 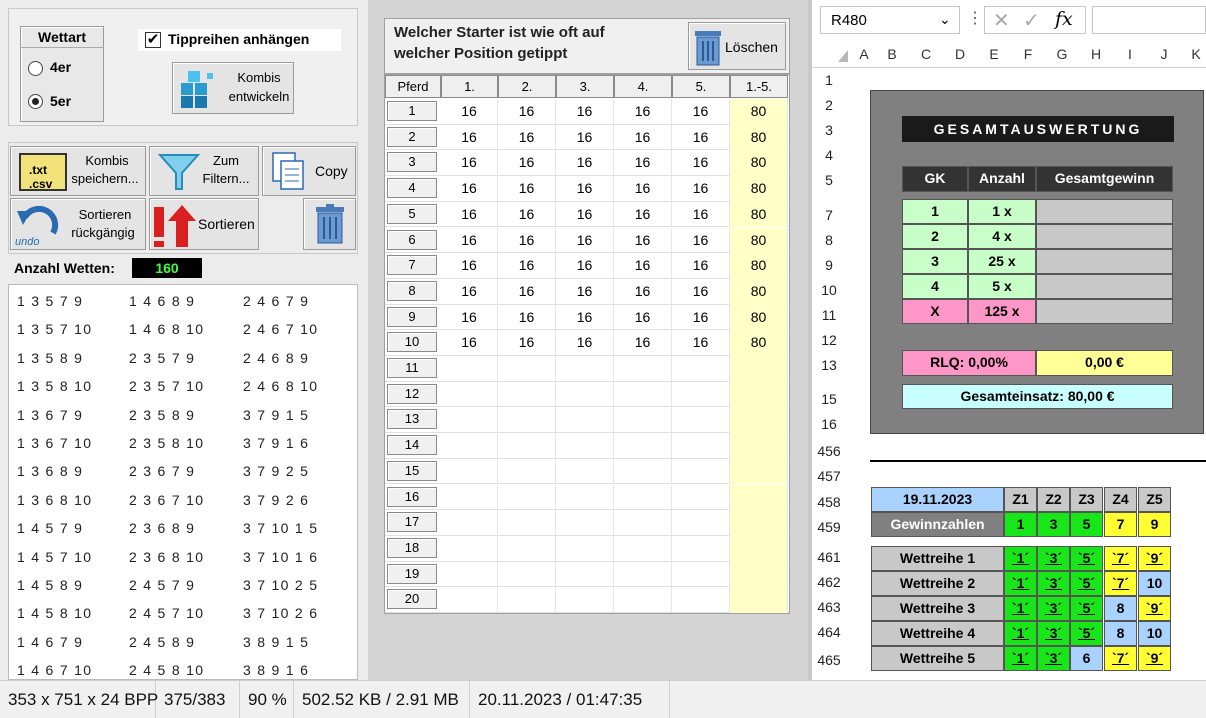 I want to click on row-header-457: 457, so click(x=829, y=476).